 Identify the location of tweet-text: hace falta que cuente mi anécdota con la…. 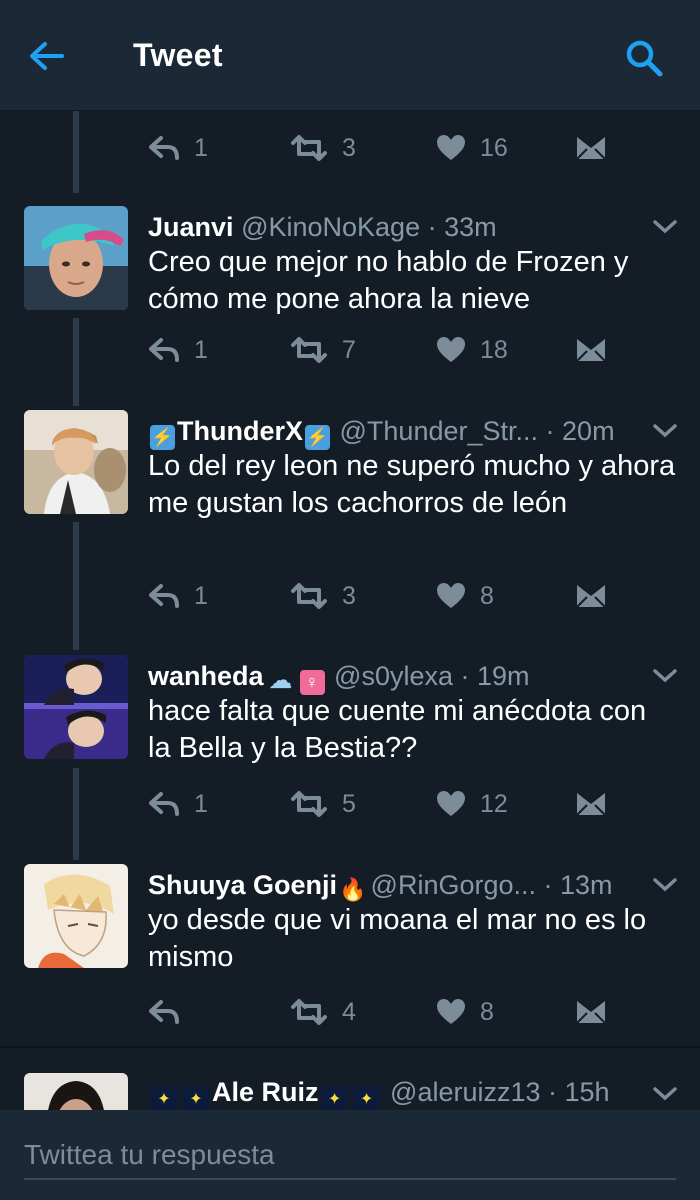
(397, 729).